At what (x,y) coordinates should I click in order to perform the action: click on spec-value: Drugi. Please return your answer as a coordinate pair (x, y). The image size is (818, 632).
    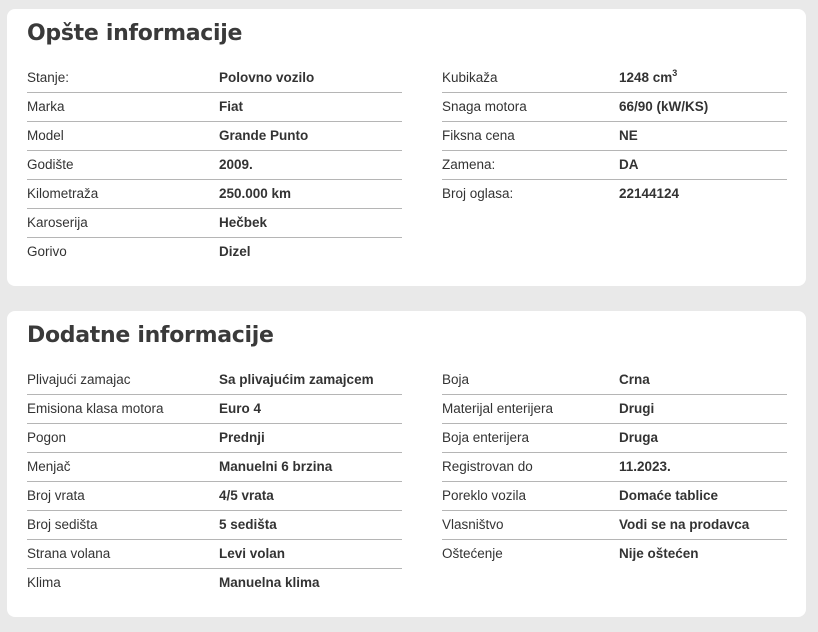
    Looking at the image, I should click on (637, 408).